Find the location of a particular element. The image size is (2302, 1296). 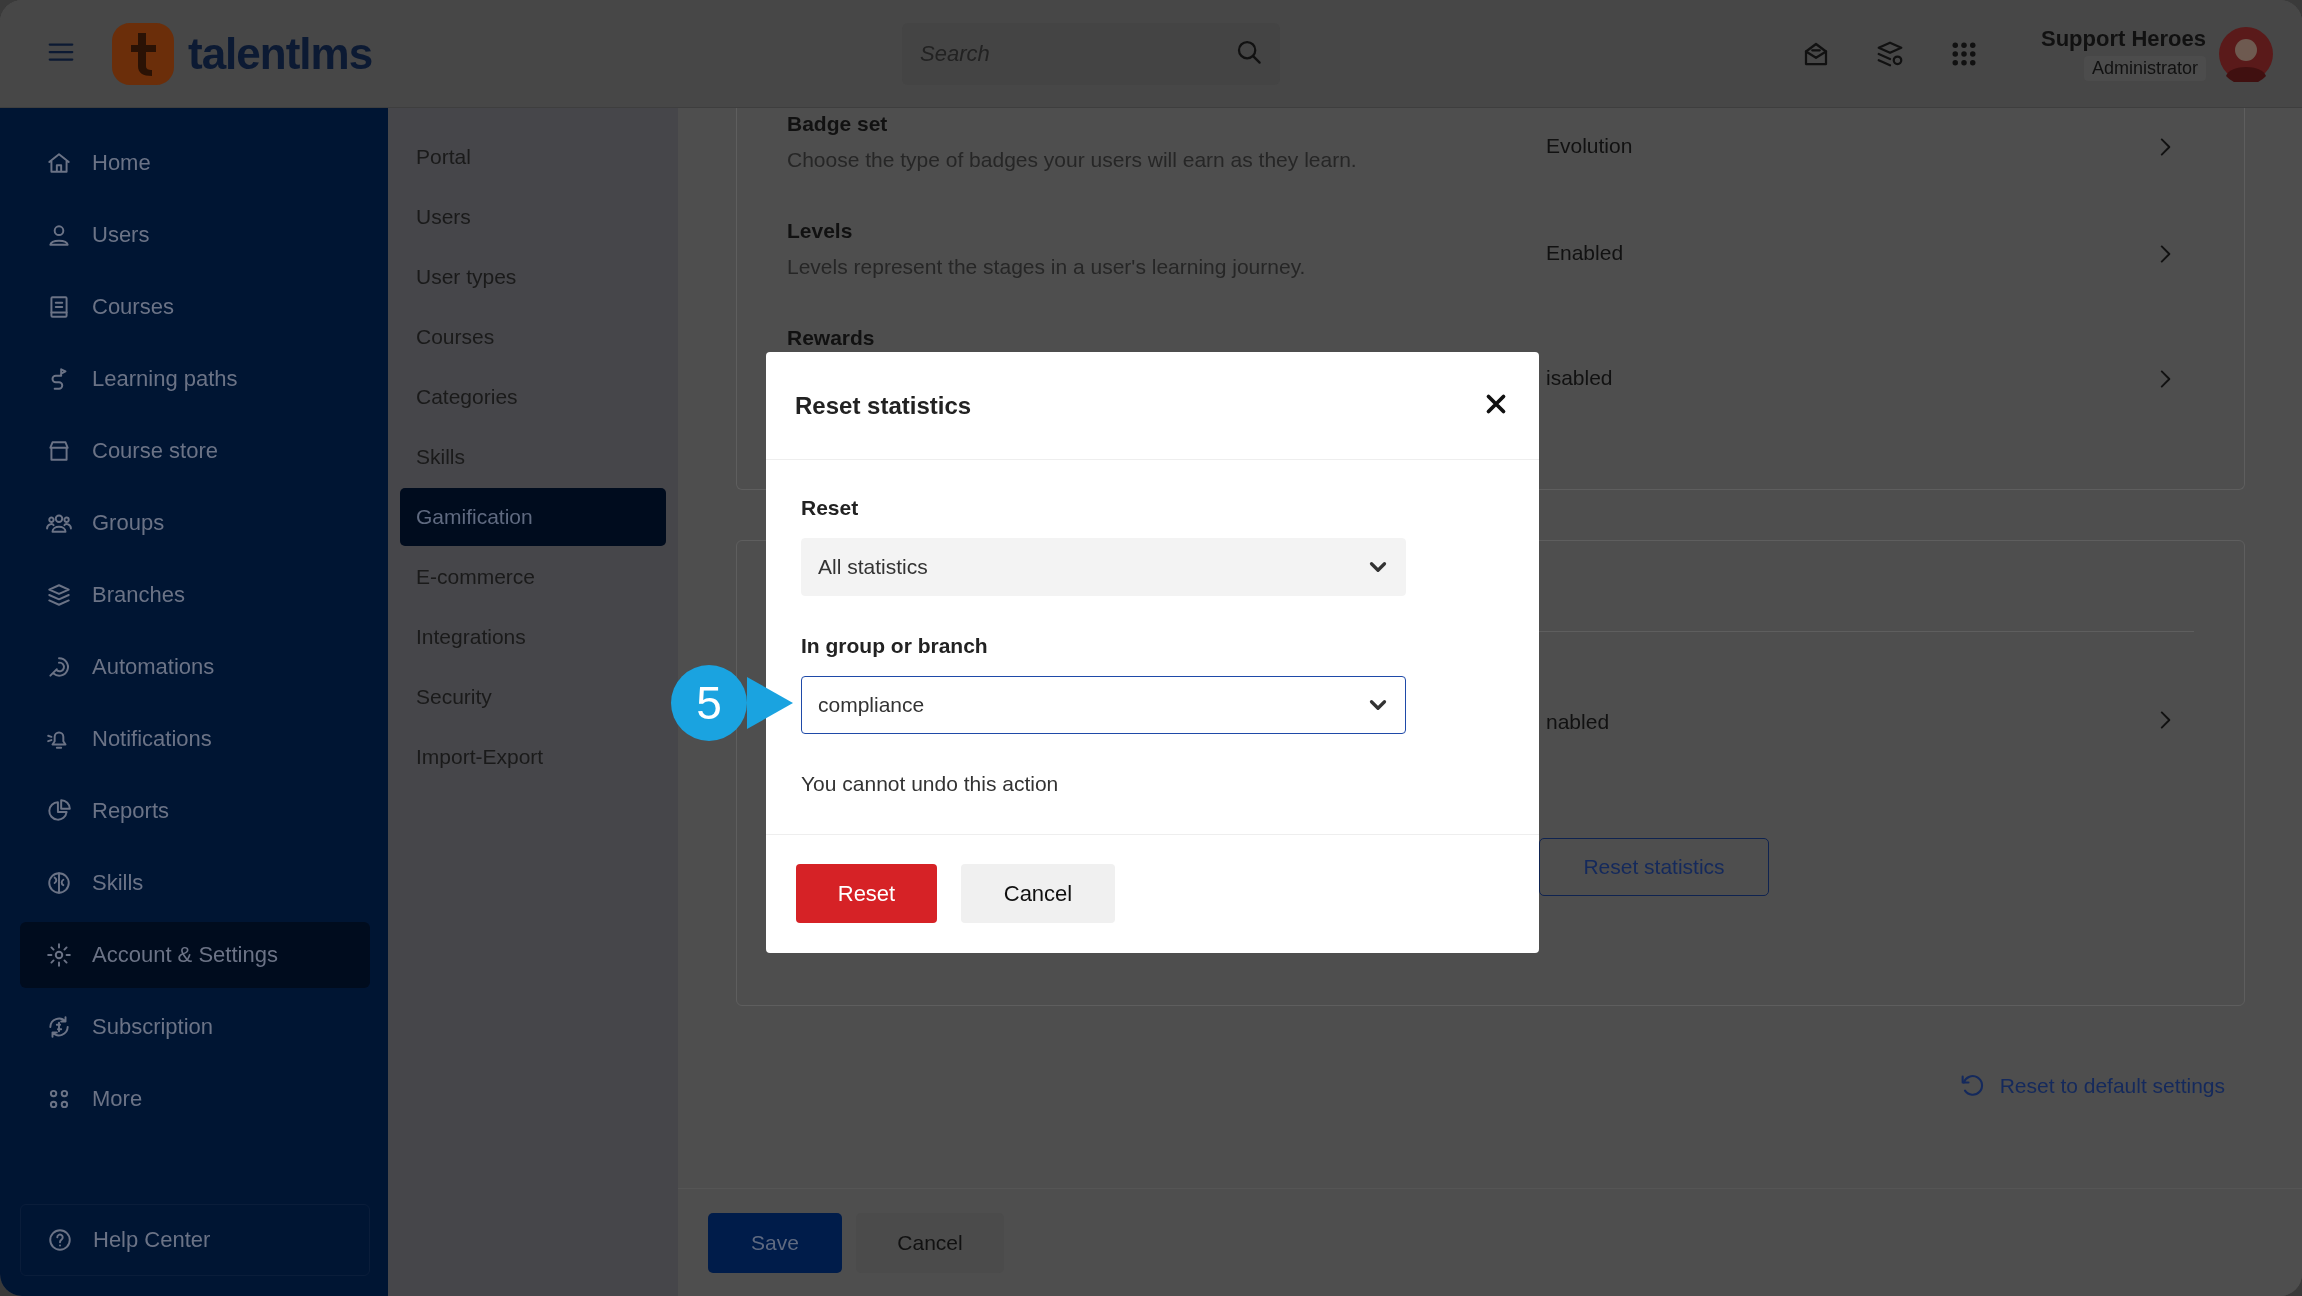

dropdown-field: compliance is located at coordinates (1103, 705).